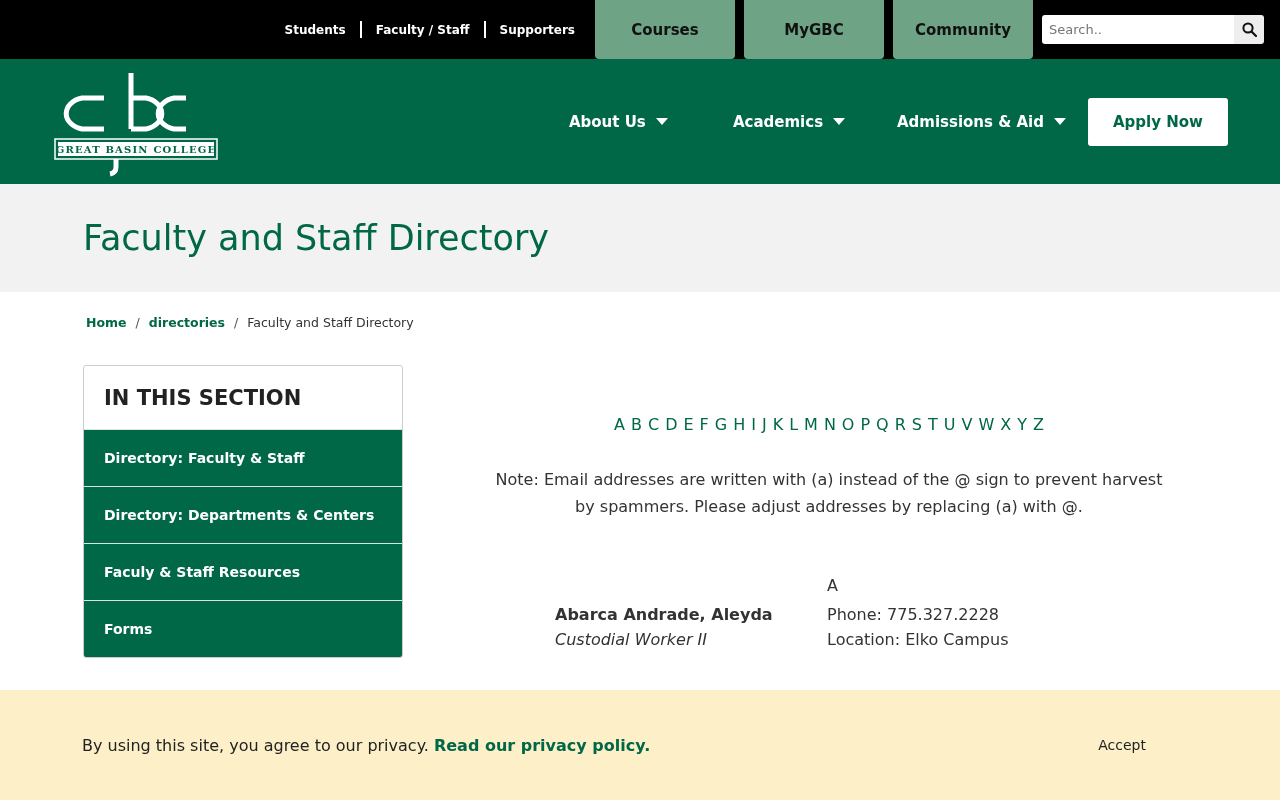 The height and width of the screenshot is (800, 1280). I want to click on utility-link: Students, so click(315, 29).